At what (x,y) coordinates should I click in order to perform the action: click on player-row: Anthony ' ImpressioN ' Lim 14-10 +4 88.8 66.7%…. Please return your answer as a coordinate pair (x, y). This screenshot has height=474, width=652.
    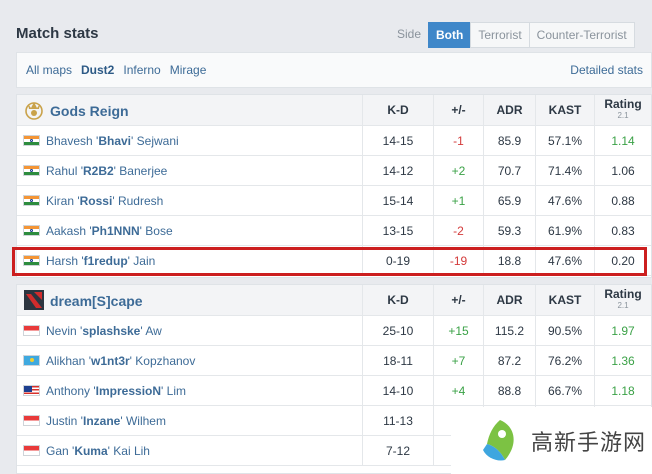
    Looking at the image, I should click on (334, 391).